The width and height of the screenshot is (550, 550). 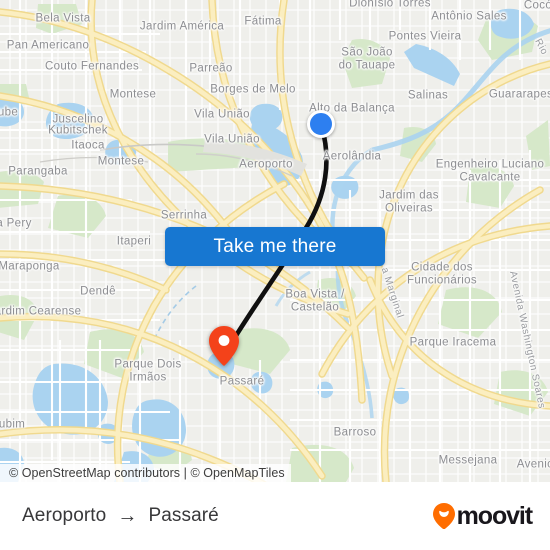 What do you see at coordinates (127, 516) in the screenshot?
I see `arrow-right-icon: →` at bounding box center [127, 516].